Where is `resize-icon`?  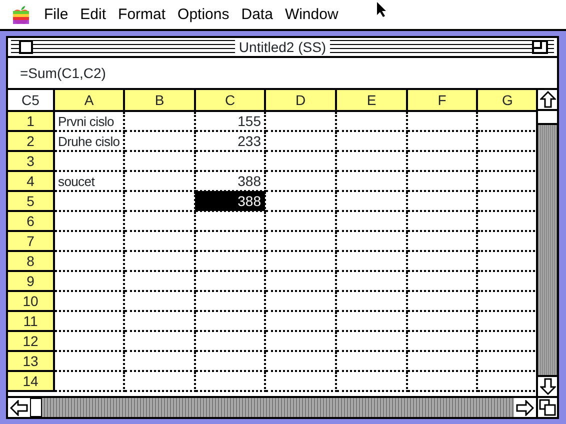 resize-icon is located at coordinates (547, 407).